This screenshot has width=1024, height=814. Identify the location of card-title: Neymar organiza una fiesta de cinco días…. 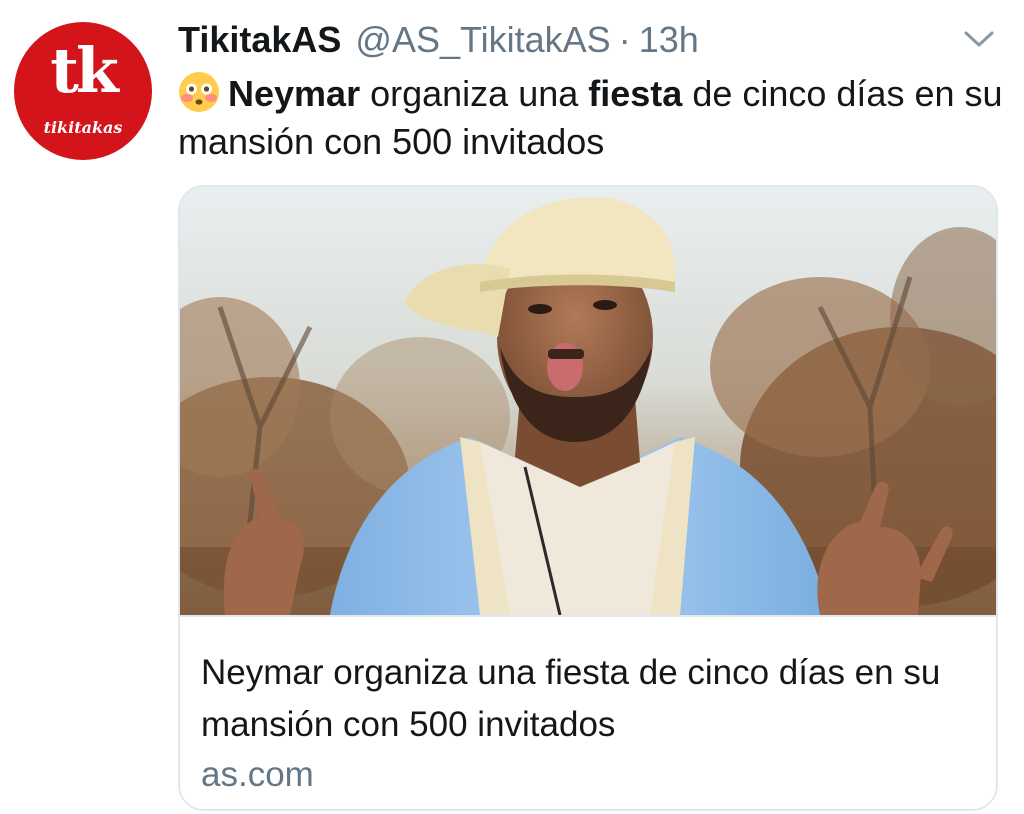
(586, 699).